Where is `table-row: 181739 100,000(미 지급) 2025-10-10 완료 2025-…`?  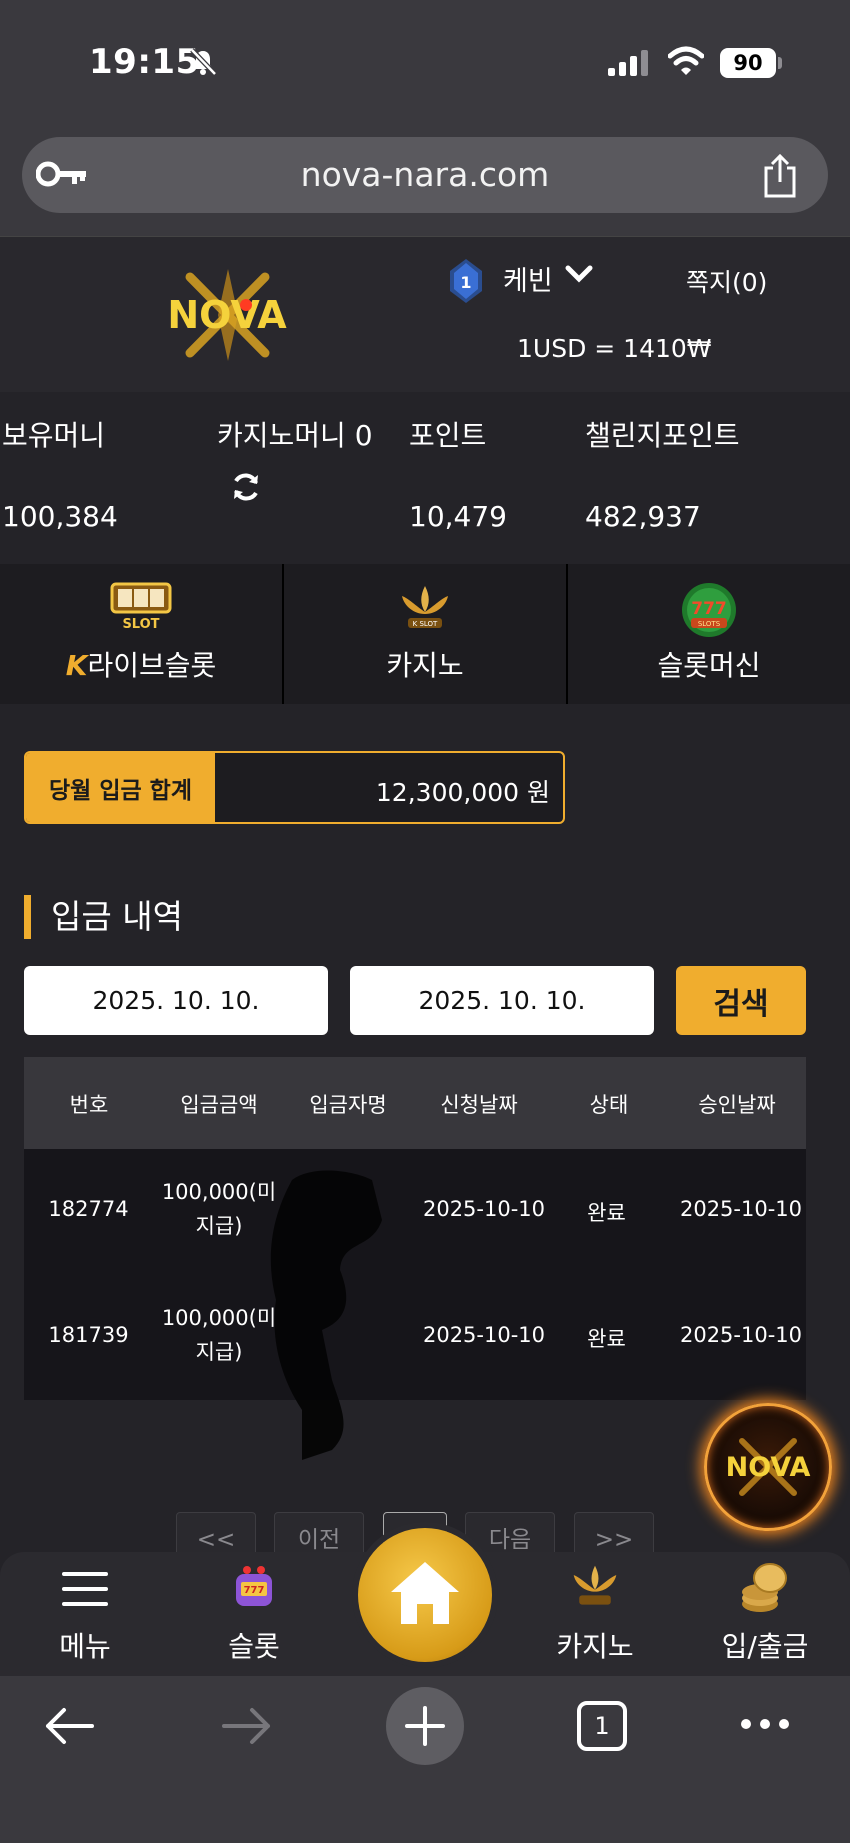
table-row: 181739 100,000(미 지급) 2025-10-10 완료 2025-… is located at coordinates (415, 1337).